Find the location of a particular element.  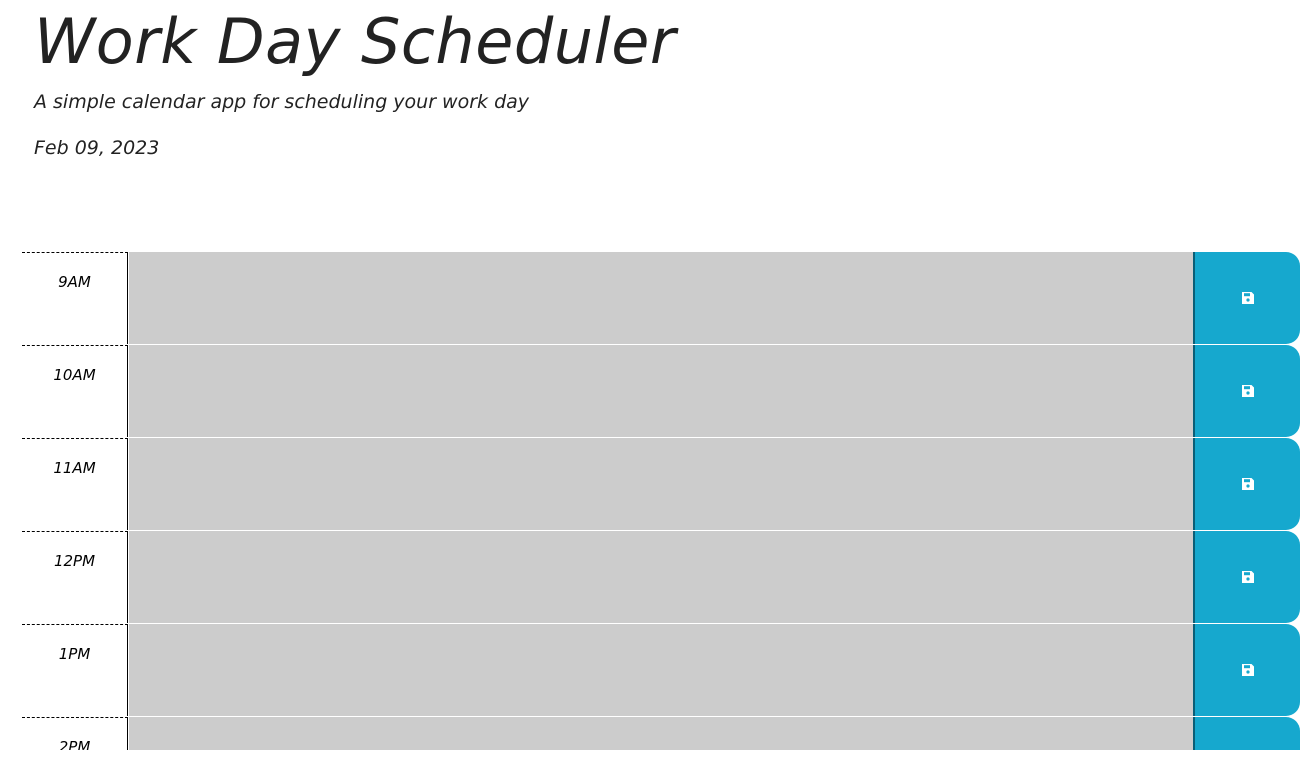

time-block-9am: 9AM is located at coordinates (661, 298).